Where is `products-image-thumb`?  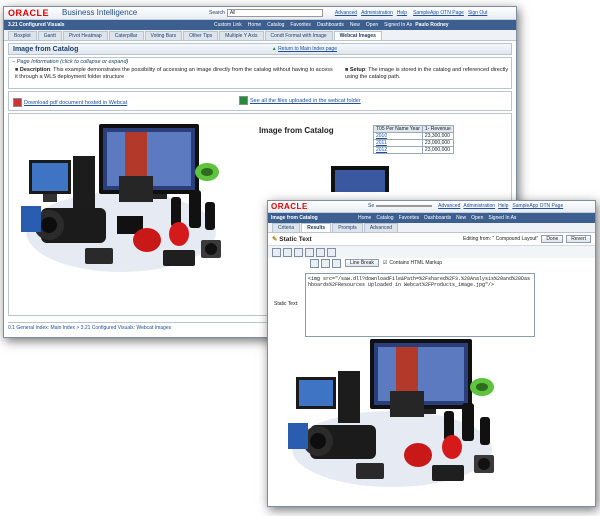
products-image-thumb is located at coordinates (360, 177).